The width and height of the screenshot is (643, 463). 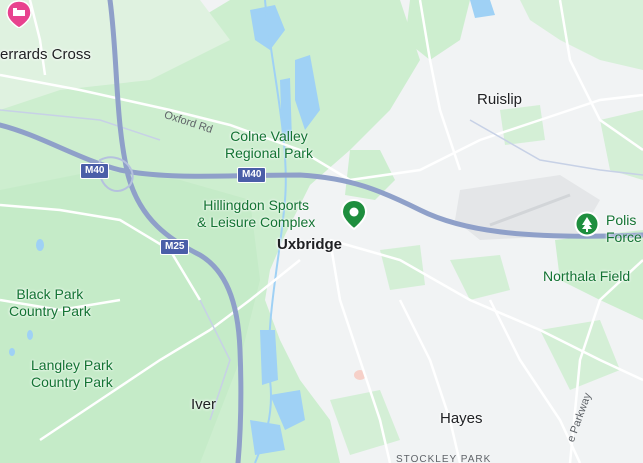 What do you see at coordinates (444, 458) in the screenshot?
I see `place-stockley-park: STOCKLEY PARK` at bounding box center [444, 458].